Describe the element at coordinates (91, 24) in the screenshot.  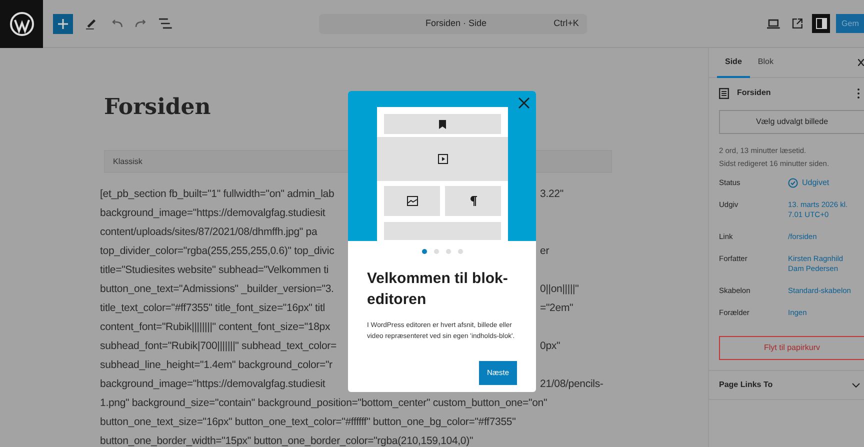
I see `pen-icon` at that location.